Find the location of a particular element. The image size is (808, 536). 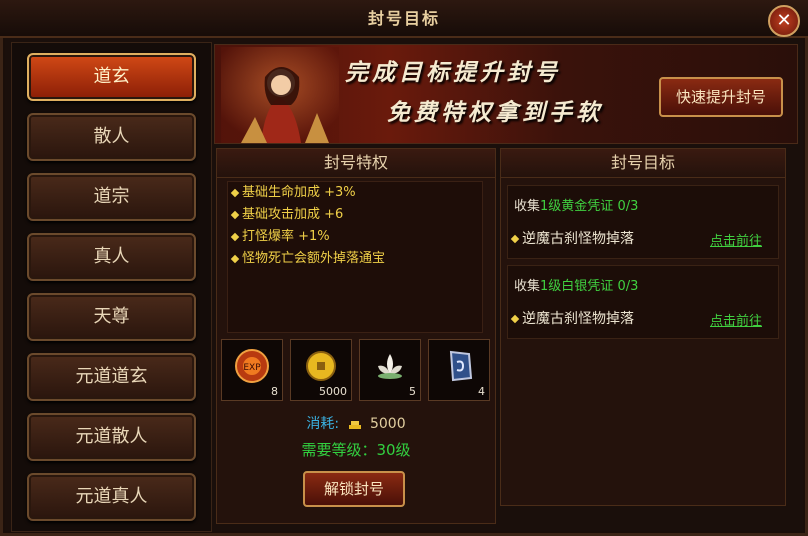

reward-slot: EXP 8 is located at coordinates (252, 370).